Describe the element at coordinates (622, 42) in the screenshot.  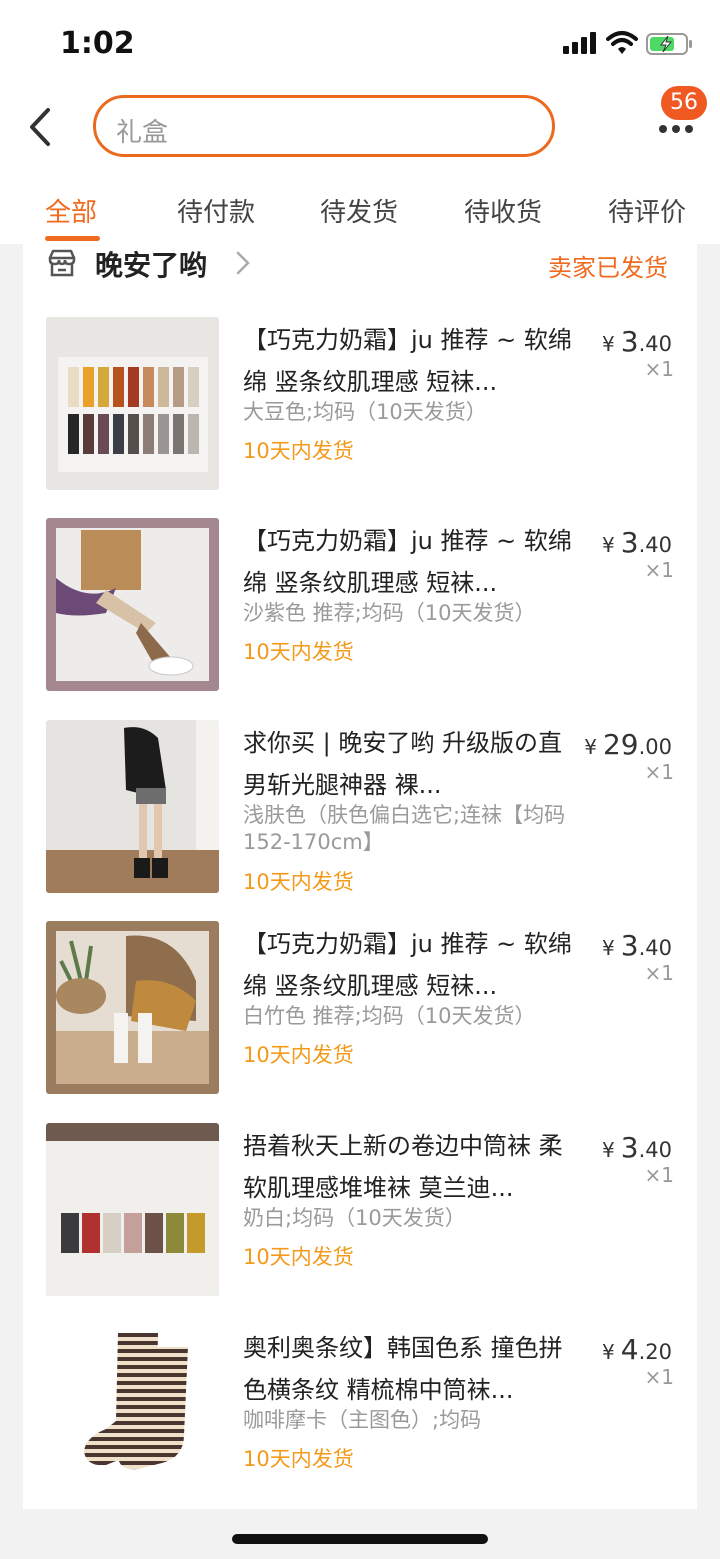
I see `wifi-icon` at that location.